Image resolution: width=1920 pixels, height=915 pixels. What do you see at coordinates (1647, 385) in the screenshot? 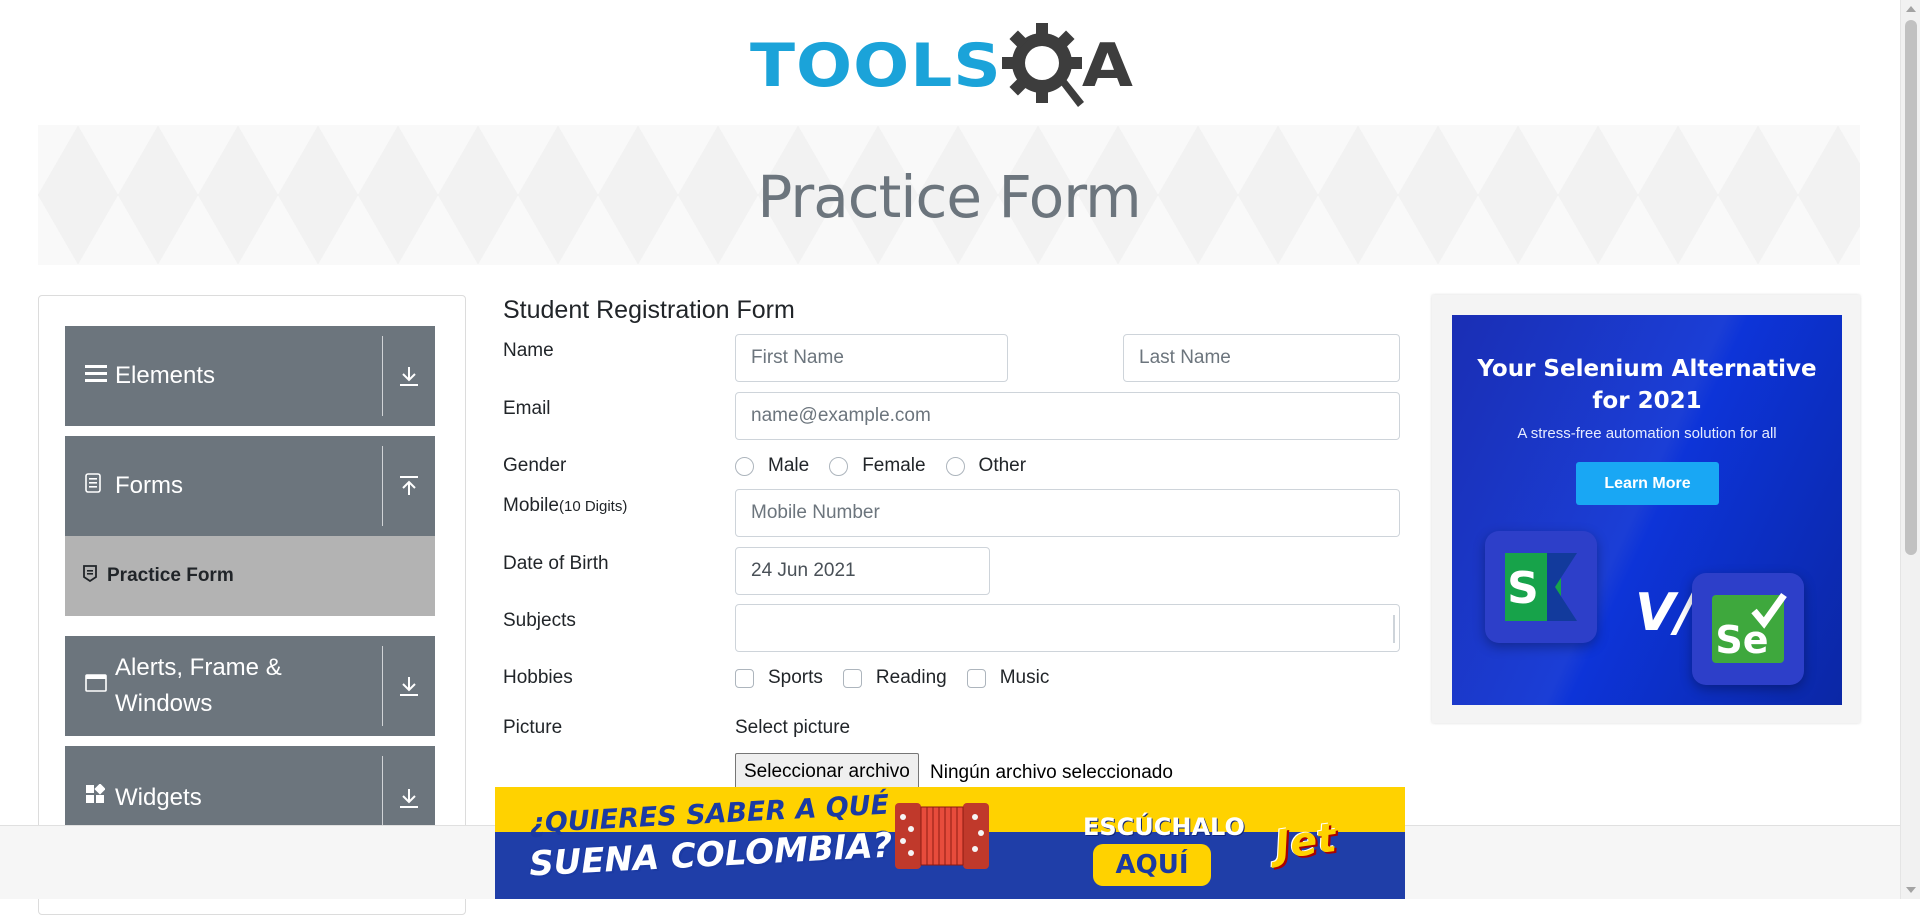
I see `ad-headline: Your Selenium Alternative for 2021` at bounding box center [1647, 385].